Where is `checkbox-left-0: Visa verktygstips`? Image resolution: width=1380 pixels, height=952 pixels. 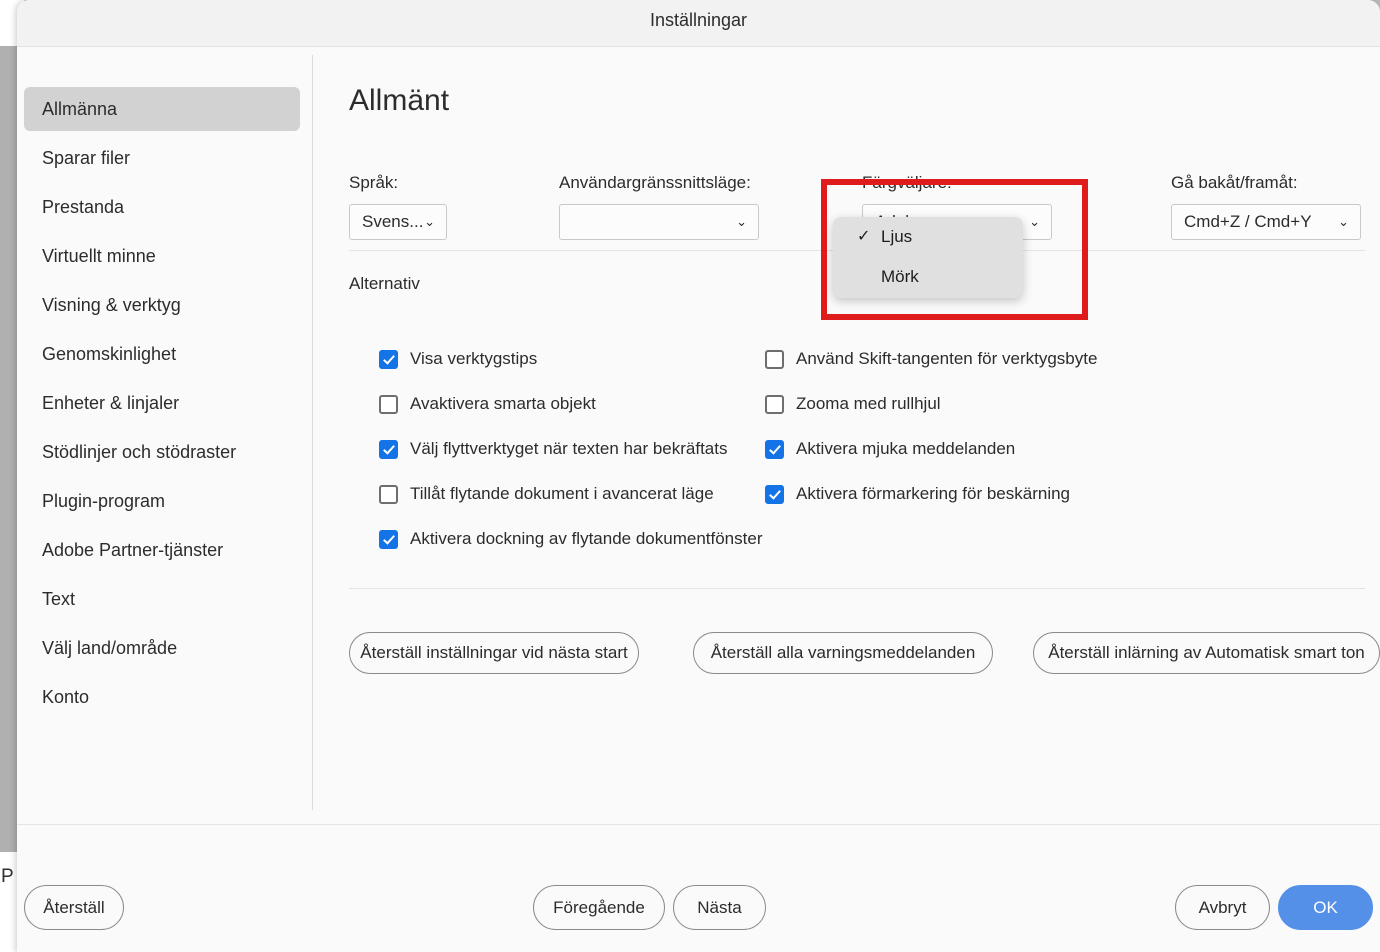 checkbox-left-0: Visa verktygstips is located at coordinates (458, 359).